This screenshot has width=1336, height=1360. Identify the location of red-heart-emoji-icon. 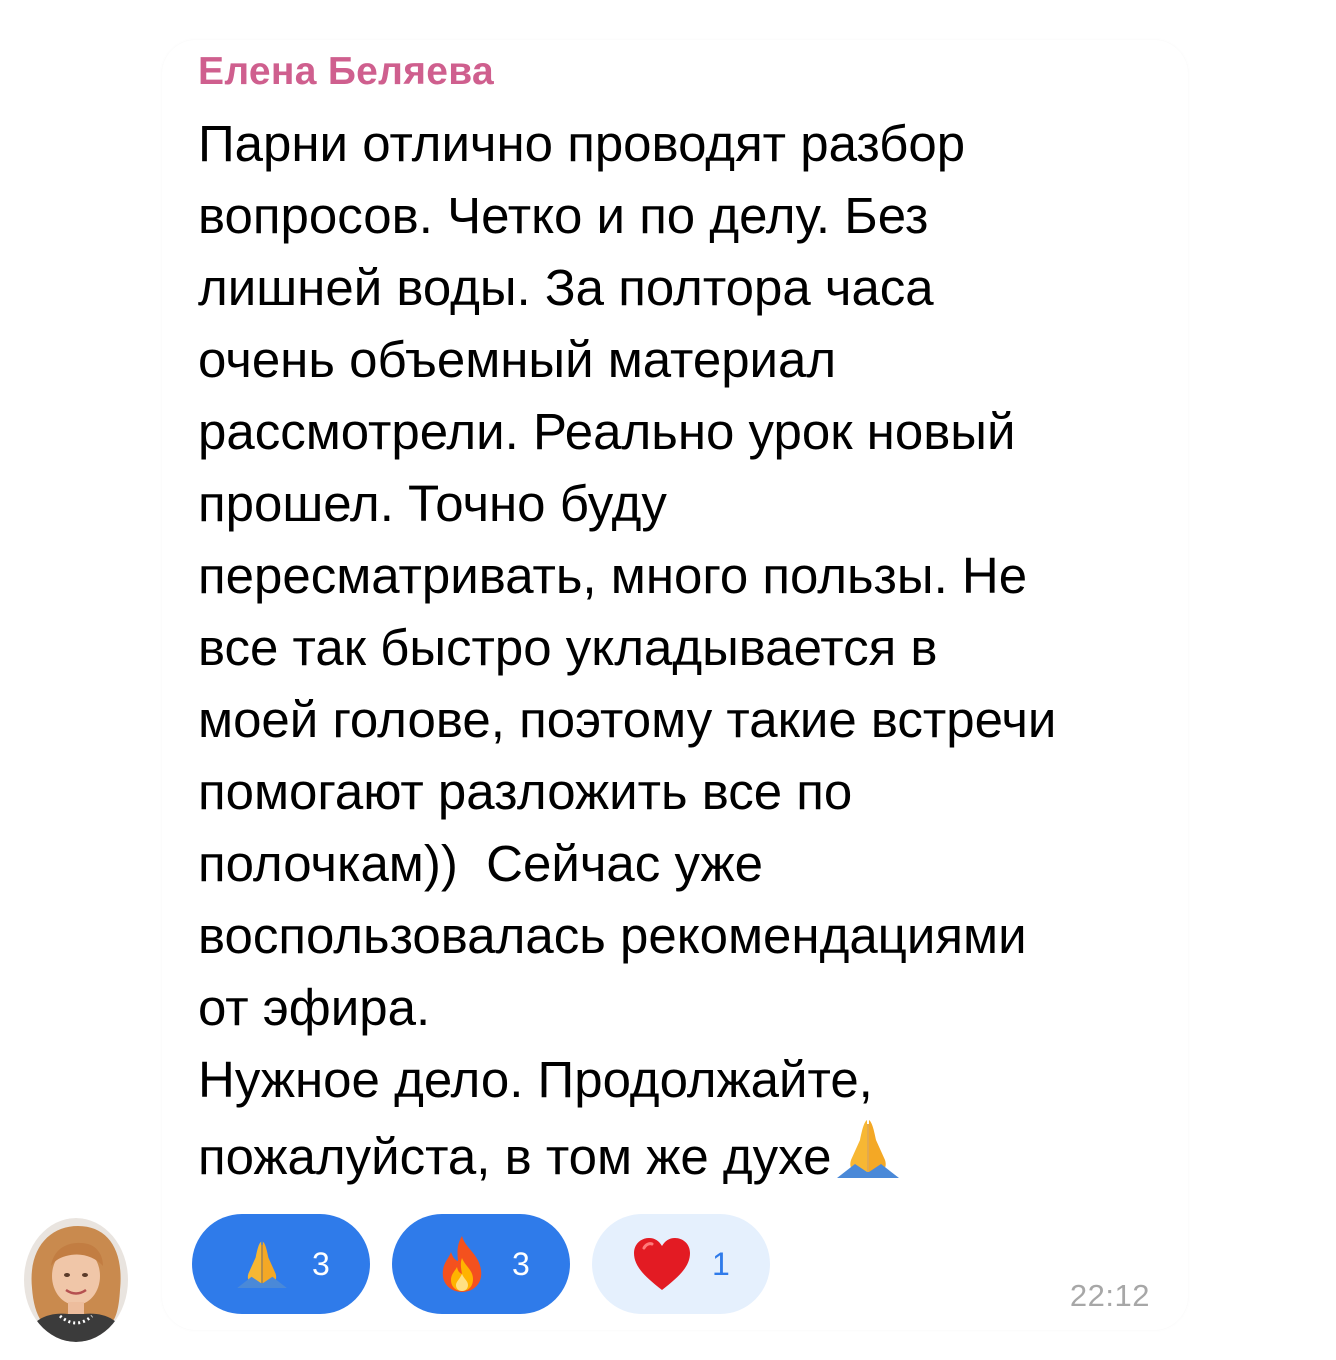
(662, 1264).